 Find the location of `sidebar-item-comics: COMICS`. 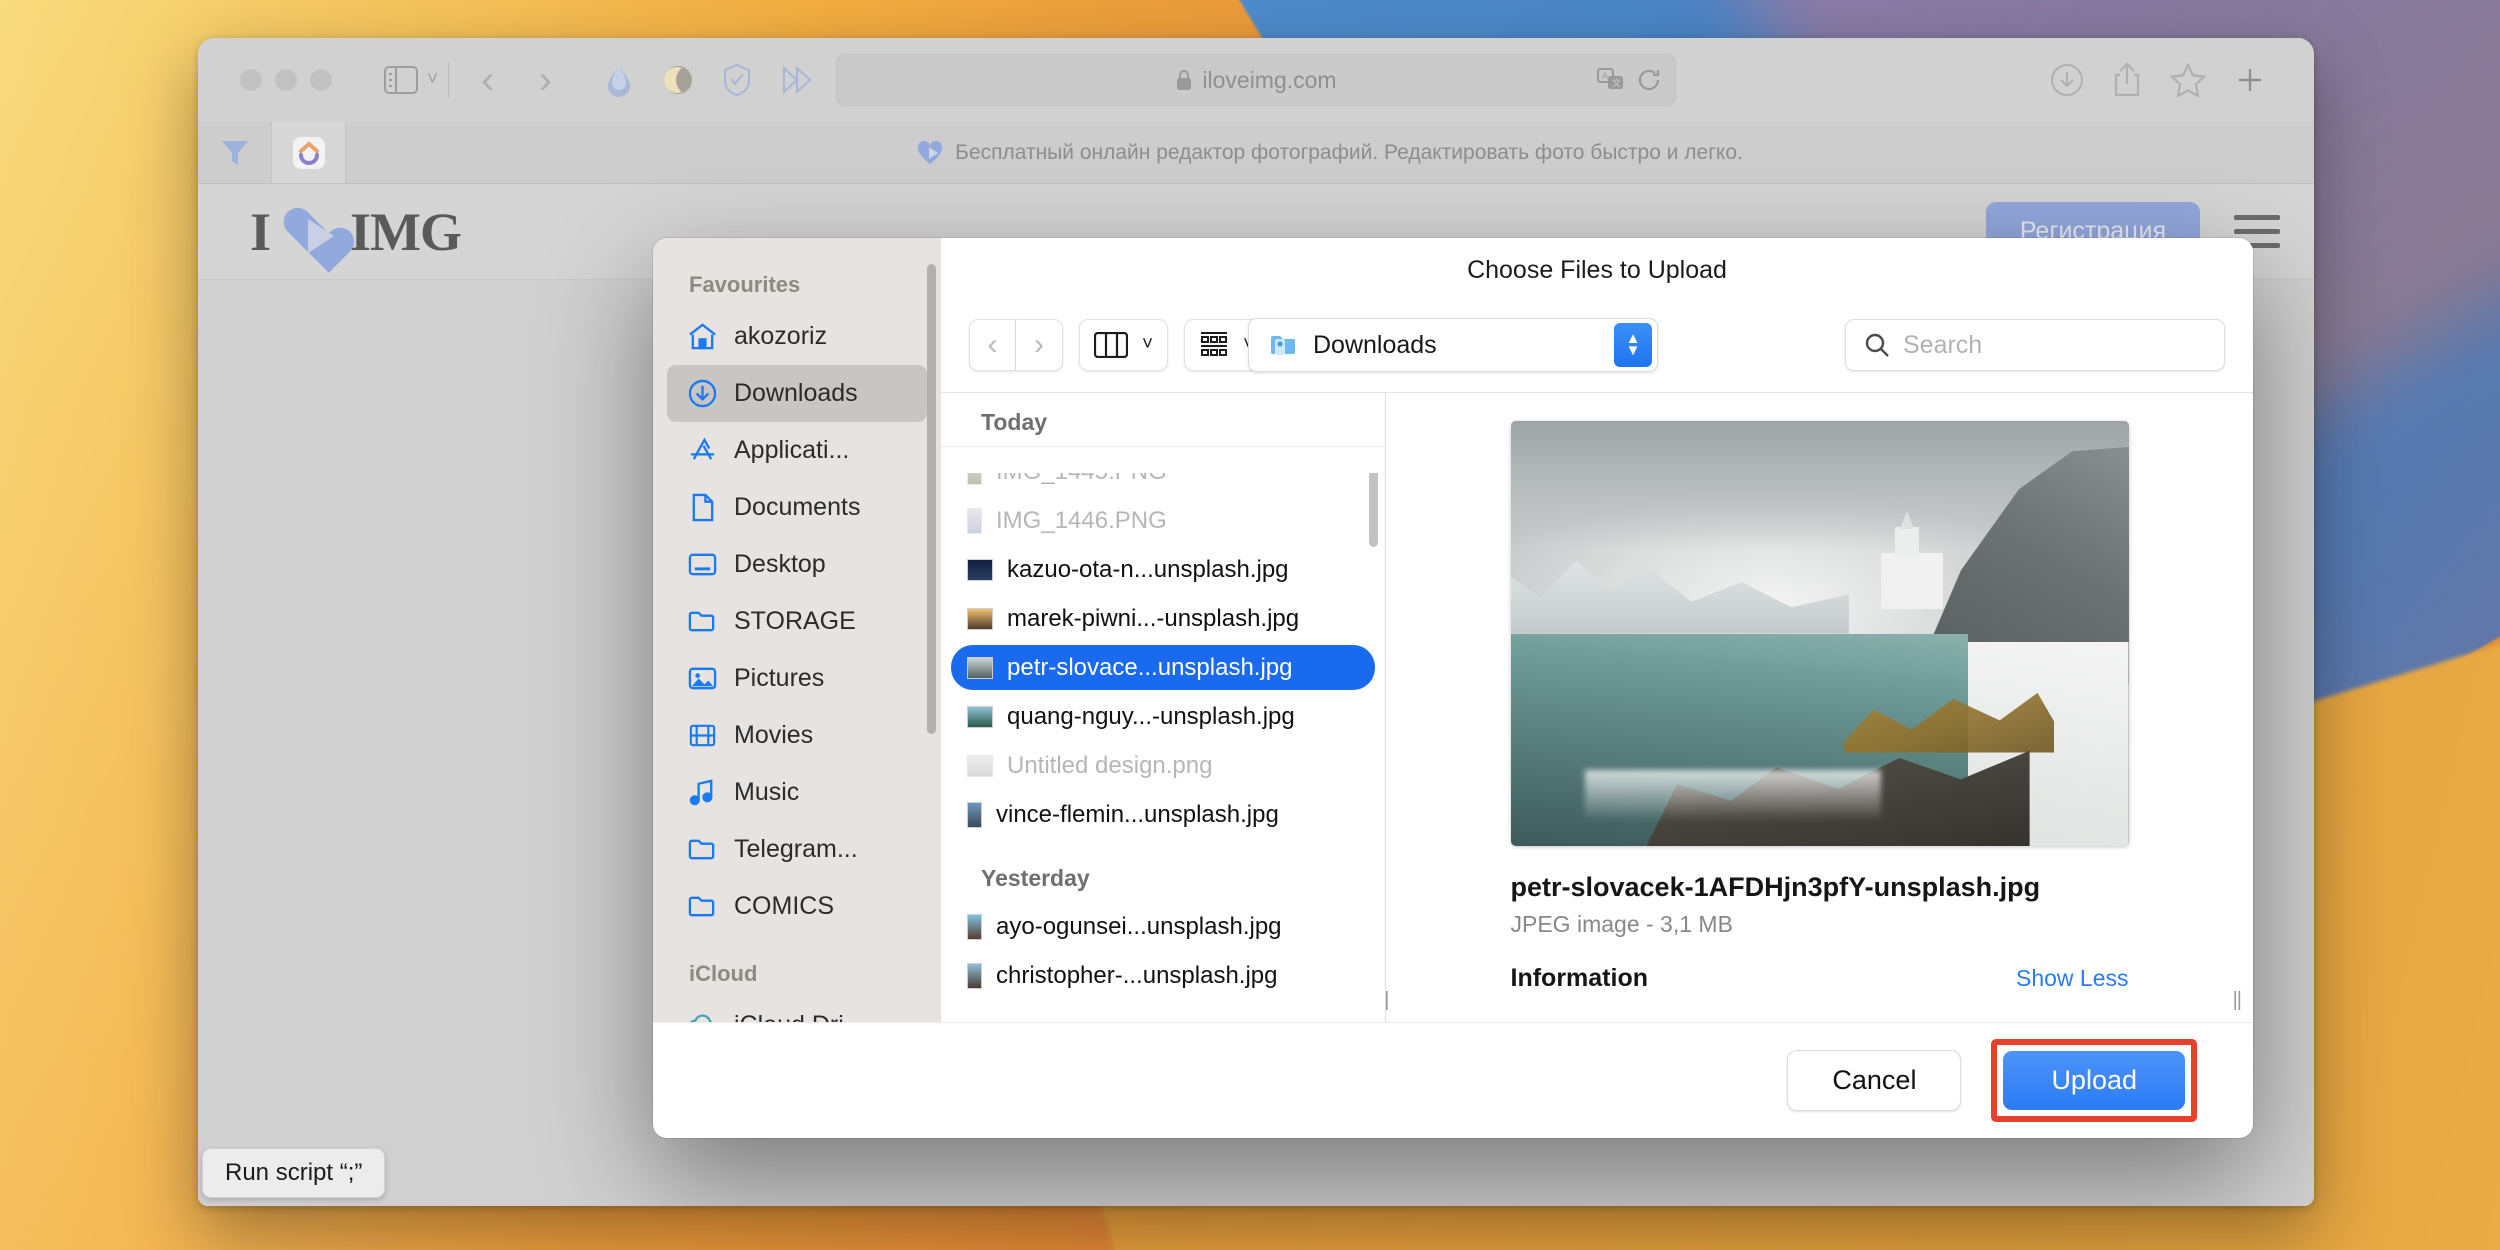

sidebar-item-comics: COMICS is located at coordinates (797, 906).